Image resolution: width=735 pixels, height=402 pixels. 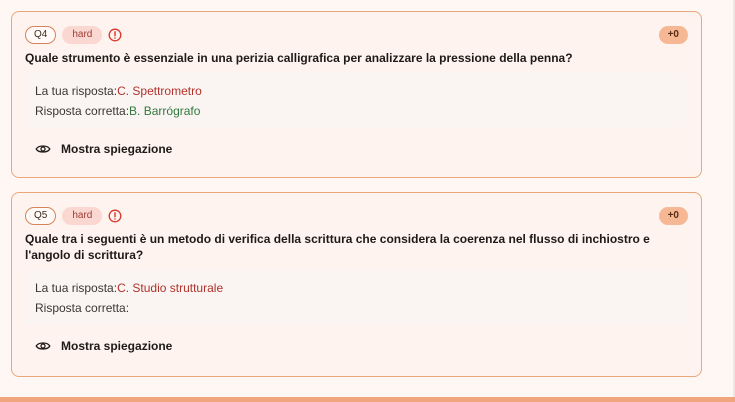 What do you see at coordinates (356, 308) in the screenshot?
I see `correct-answer-row: Risposta corretta:` at bounding box center [356, 308].